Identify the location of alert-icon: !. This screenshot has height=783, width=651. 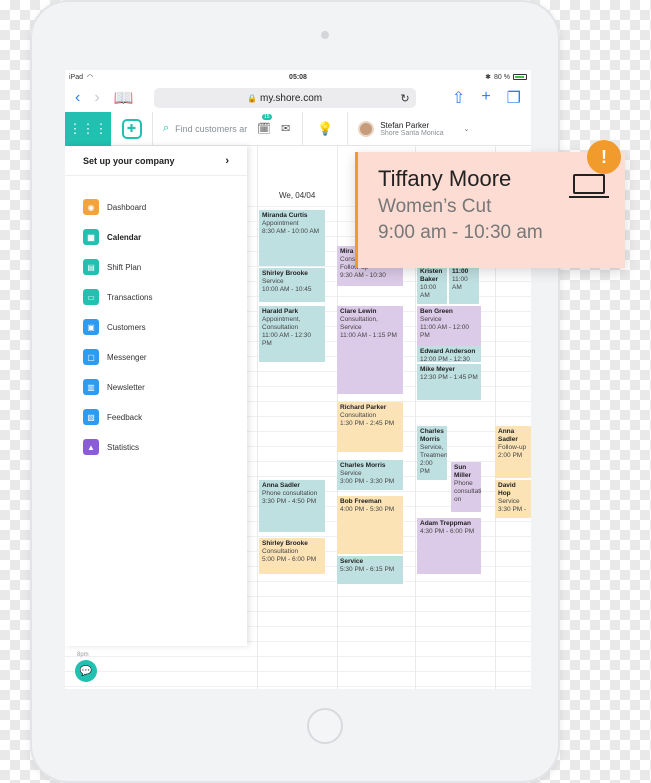
(604, 157).